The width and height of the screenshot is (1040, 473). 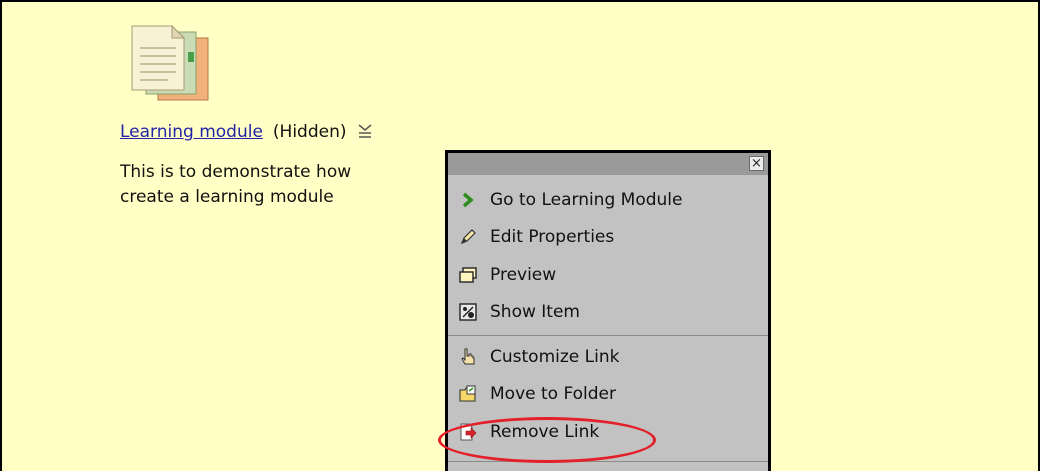 What do you see at coordinates (553, 394) in the screenshot?
I see `menu-item-label: Move to Folder` at bounding box center [553, 394].